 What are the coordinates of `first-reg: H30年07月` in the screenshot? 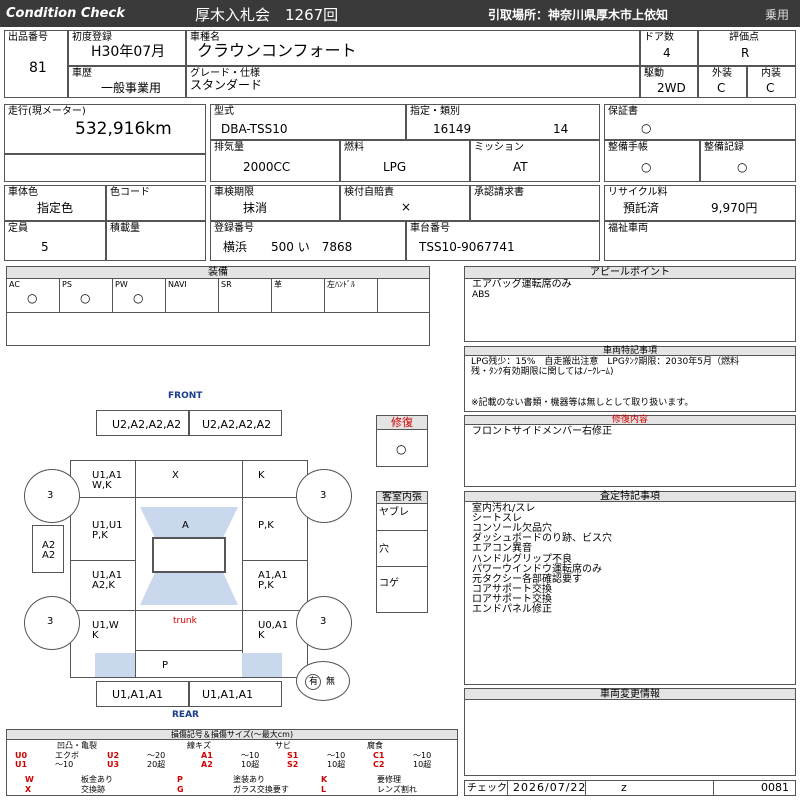 It's located at (128, 52).